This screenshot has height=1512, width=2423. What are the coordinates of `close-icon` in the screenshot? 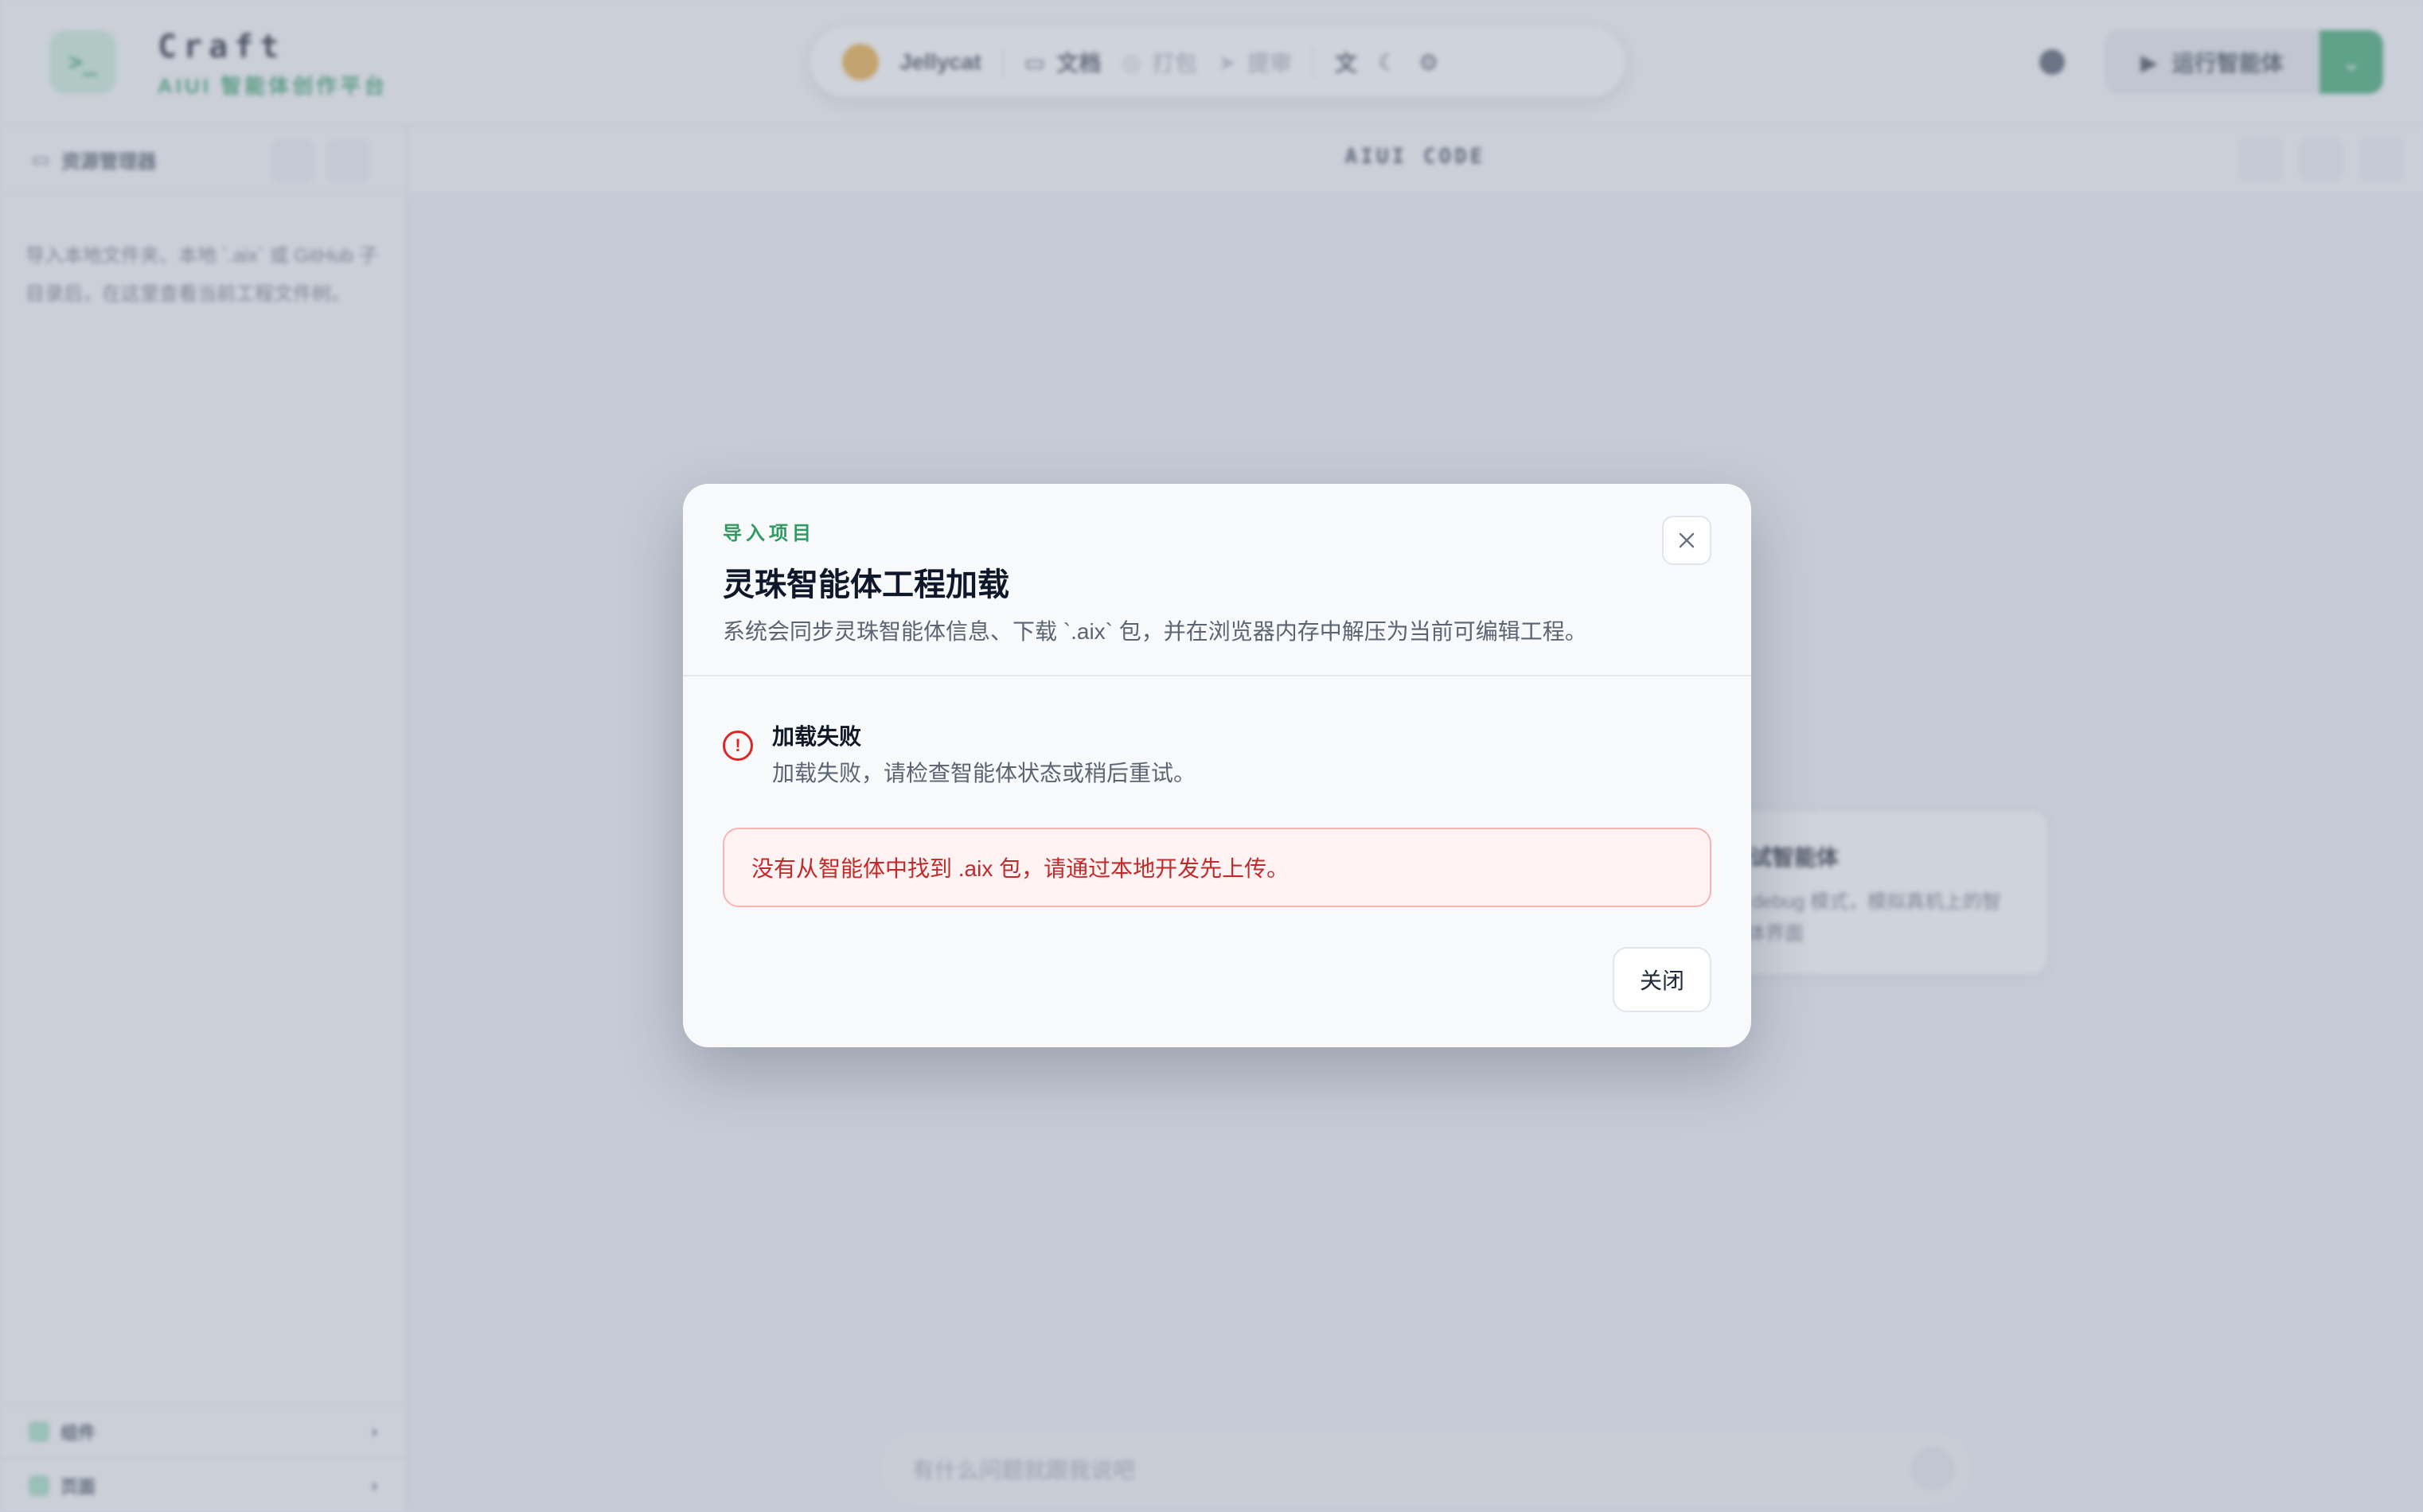 It's located at (1687, 540).